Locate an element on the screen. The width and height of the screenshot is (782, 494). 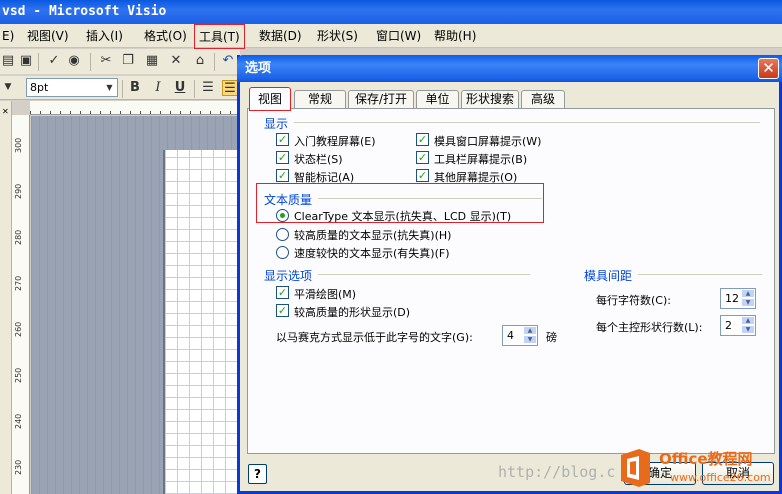
tab-shape-search: 形状搜索 is located at coordinates (490, 99).